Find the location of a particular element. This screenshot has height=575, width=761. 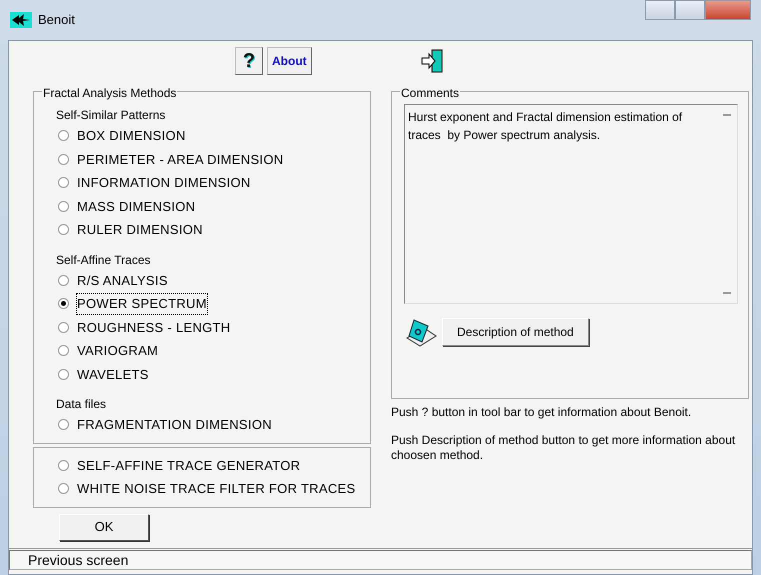

status-bar: Previous screen is located at coordinates (380, 560).